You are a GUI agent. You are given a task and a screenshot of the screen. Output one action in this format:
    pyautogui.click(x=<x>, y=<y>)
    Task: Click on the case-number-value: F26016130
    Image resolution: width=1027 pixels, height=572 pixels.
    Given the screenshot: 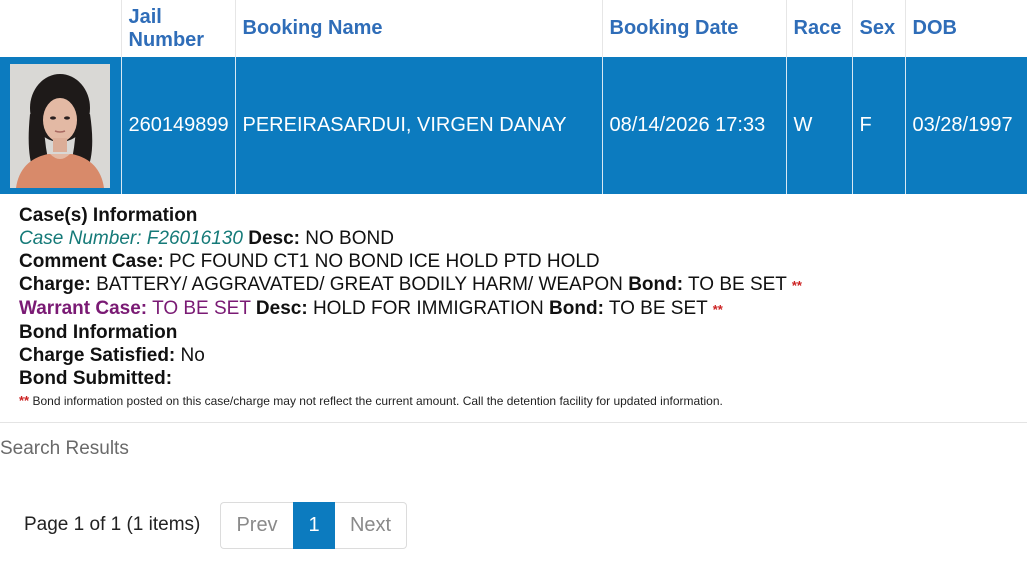 What is the action you would take?
    pyautogui.click(x=195, y=238)
    